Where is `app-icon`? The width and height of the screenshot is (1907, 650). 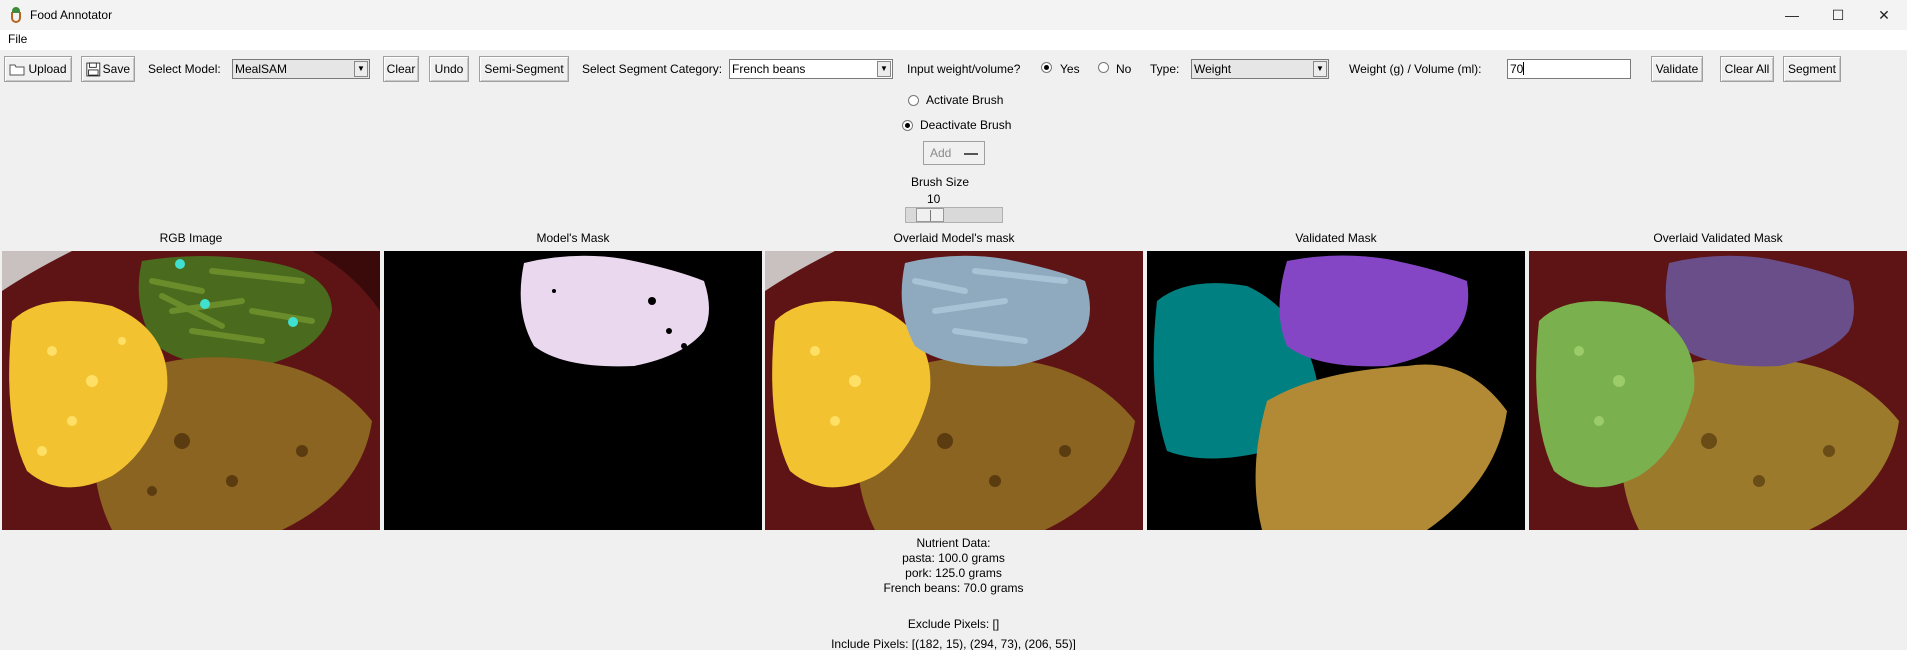 app-icon is located at coordinates (16, 15).